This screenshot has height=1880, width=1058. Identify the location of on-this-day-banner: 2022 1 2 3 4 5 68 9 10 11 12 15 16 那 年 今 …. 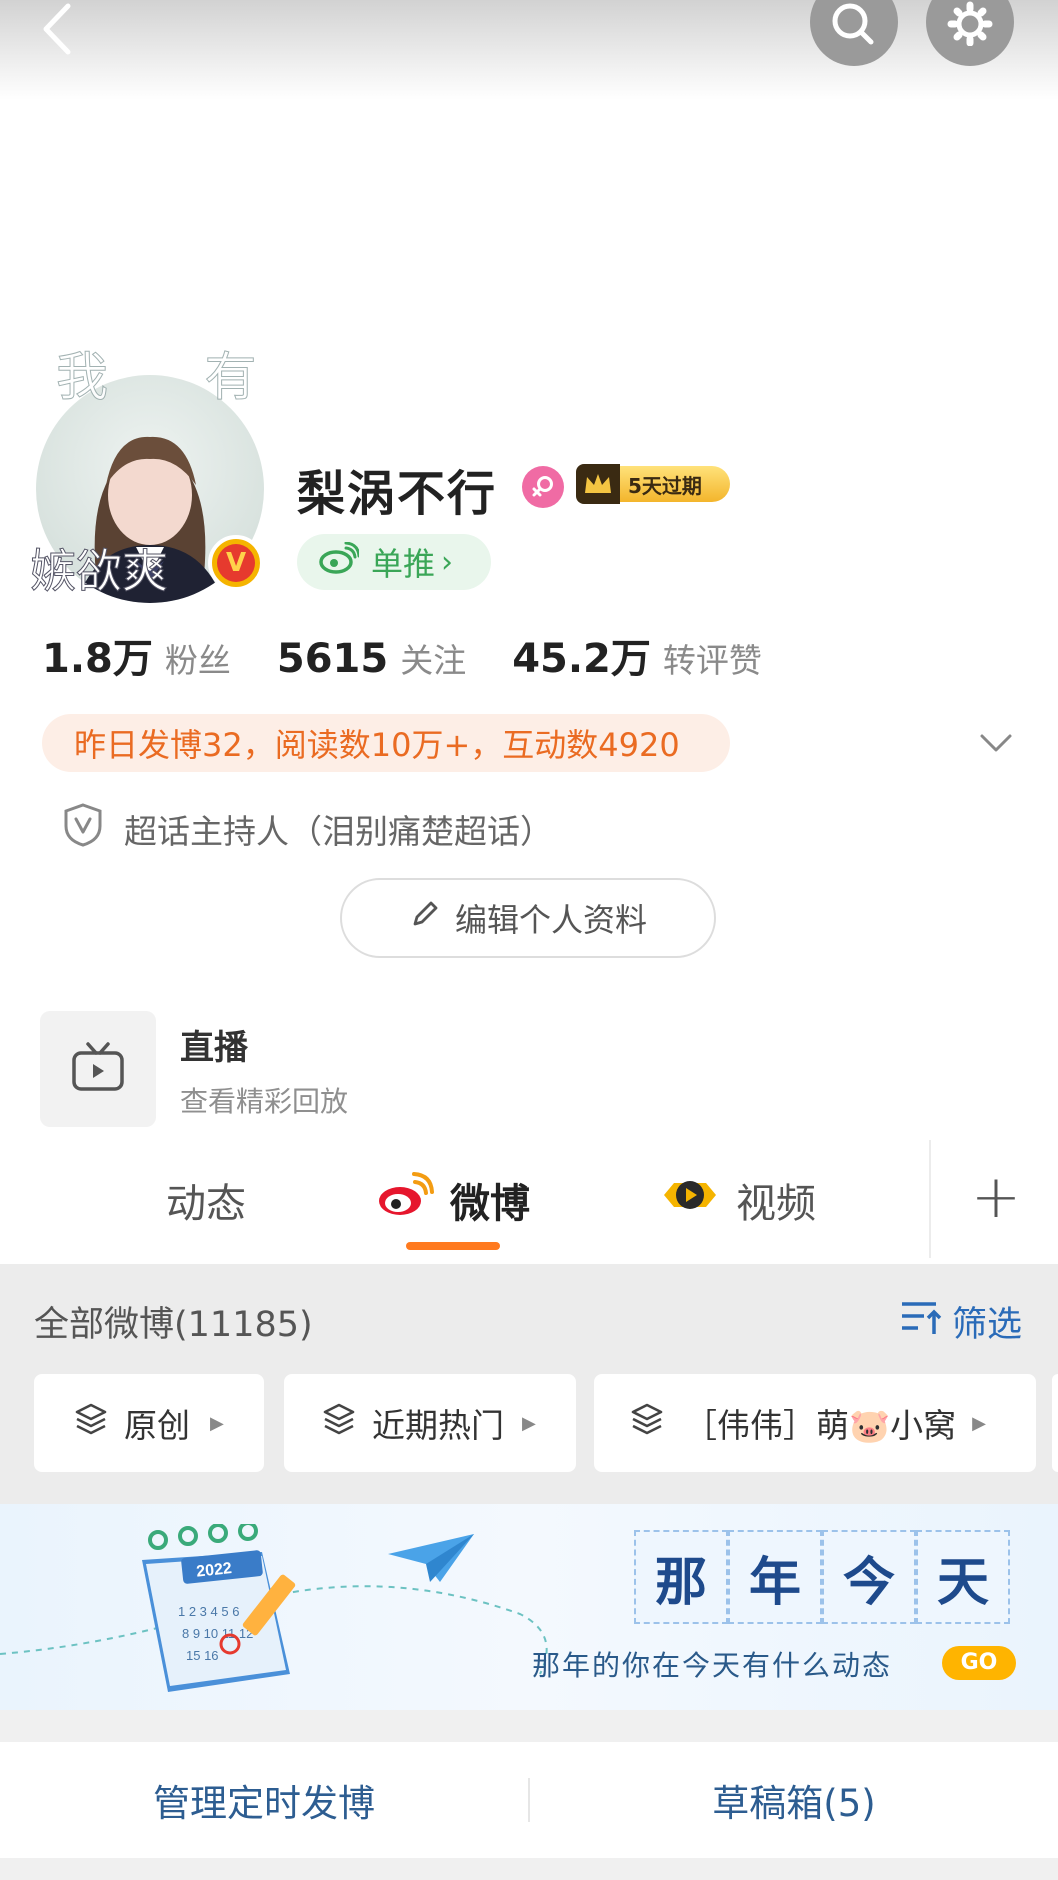
(529, 1607).